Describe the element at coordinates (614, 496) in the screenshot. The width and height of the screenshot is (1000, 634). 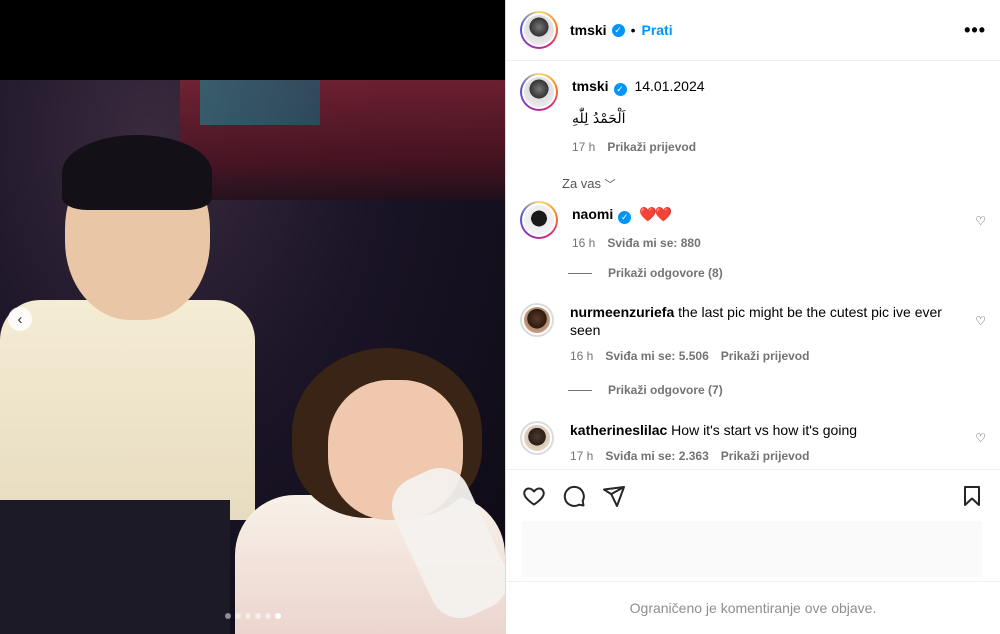
I see `share-icon` at that location.